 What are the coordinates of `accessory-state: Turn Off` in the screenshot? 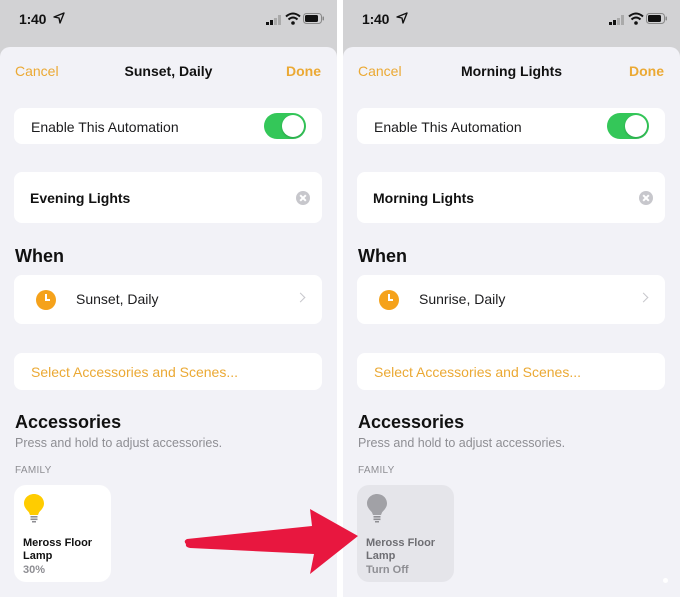 It's located at (387, 570).